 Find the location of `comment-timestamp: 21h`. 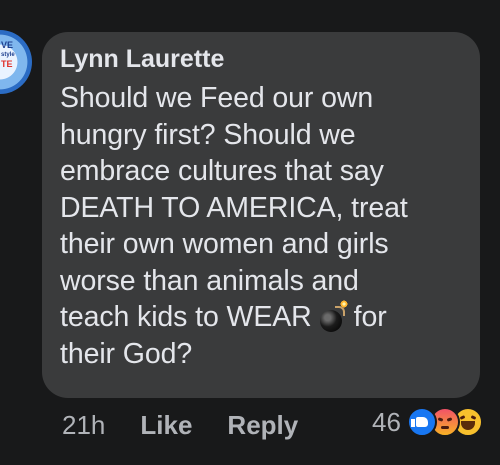

comment-timestamp: 21h is located at coordinates (83, 425).